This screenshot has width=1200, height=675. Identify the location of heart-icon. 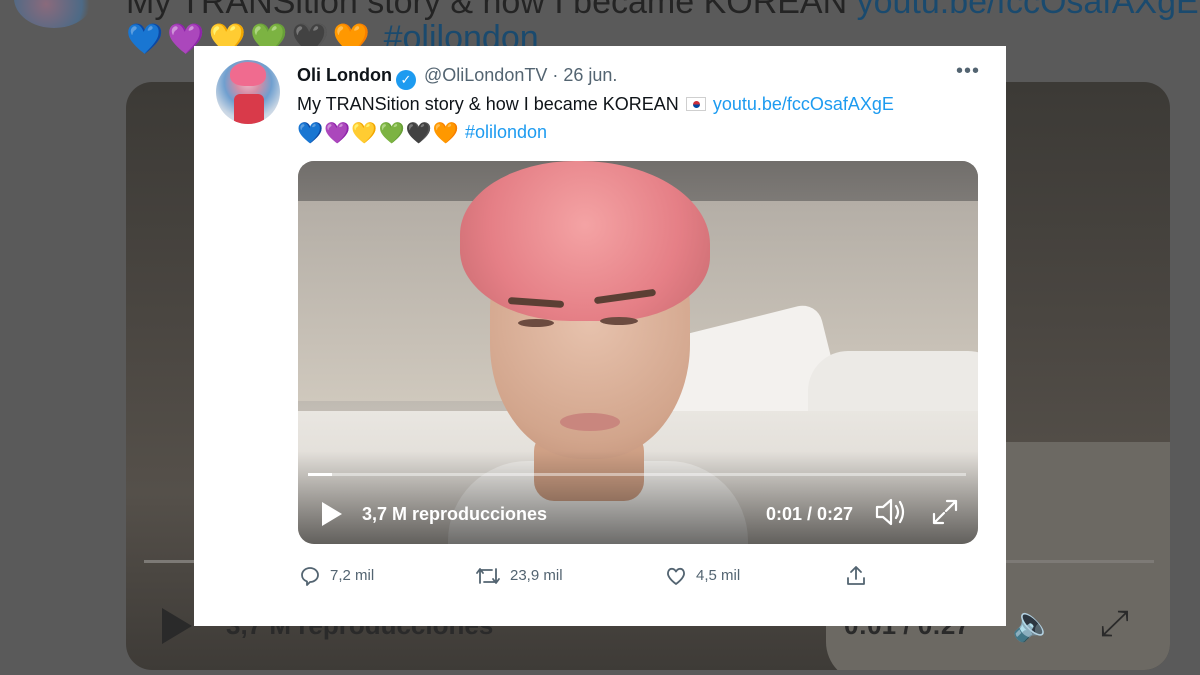
(676, 576).